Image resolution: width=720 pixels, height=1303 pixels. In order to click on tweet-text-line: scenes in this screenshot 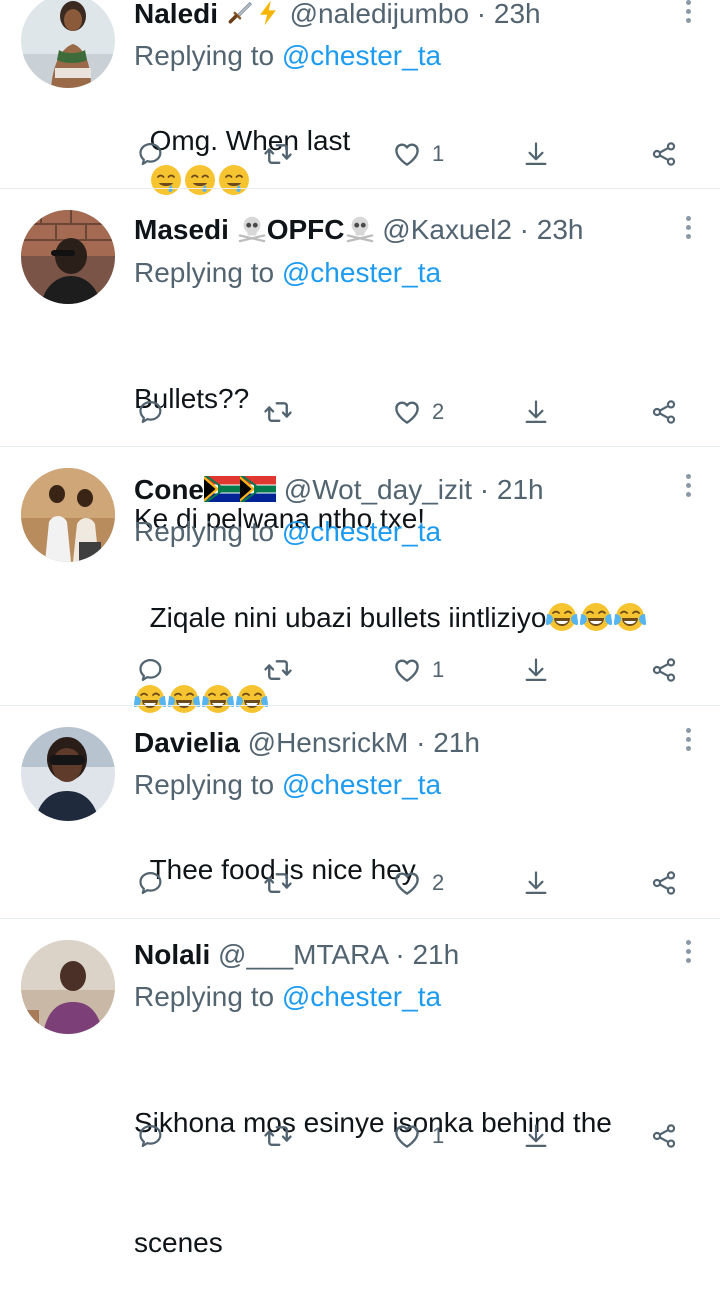, I will do `click(178, 1242)`.